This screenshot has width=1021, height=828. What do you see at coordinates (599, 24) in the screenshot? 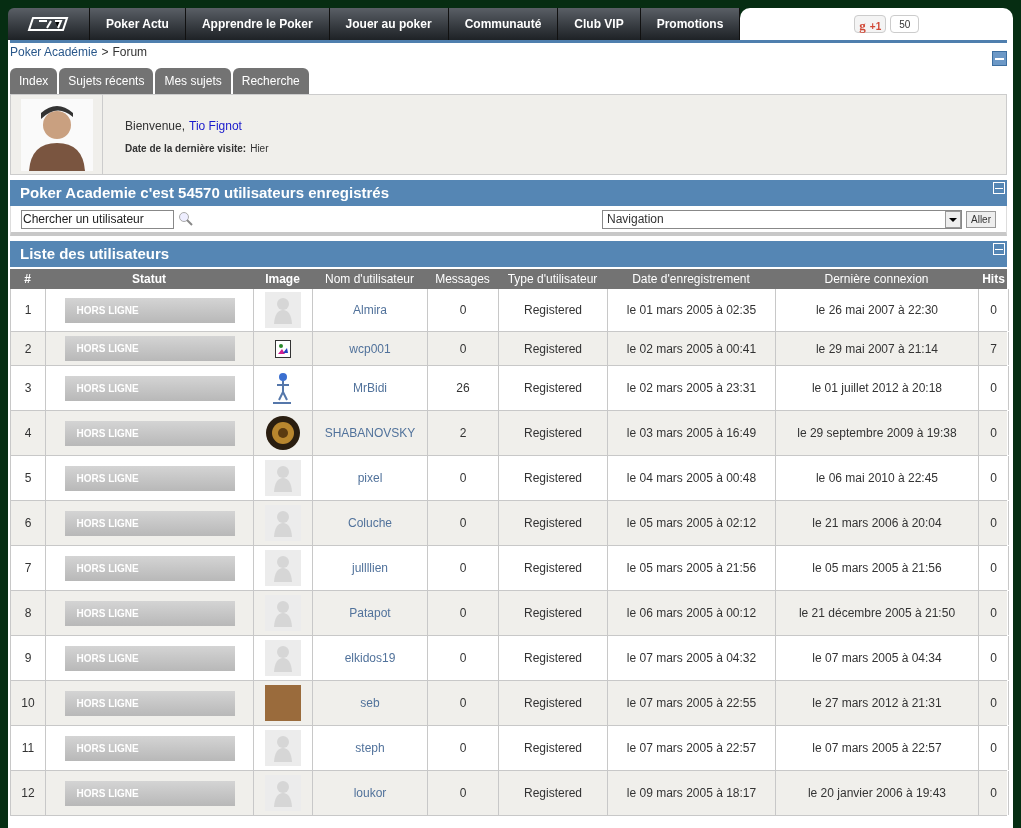
I see `nav-link: Club VIP` at bounding box center [599, 24].